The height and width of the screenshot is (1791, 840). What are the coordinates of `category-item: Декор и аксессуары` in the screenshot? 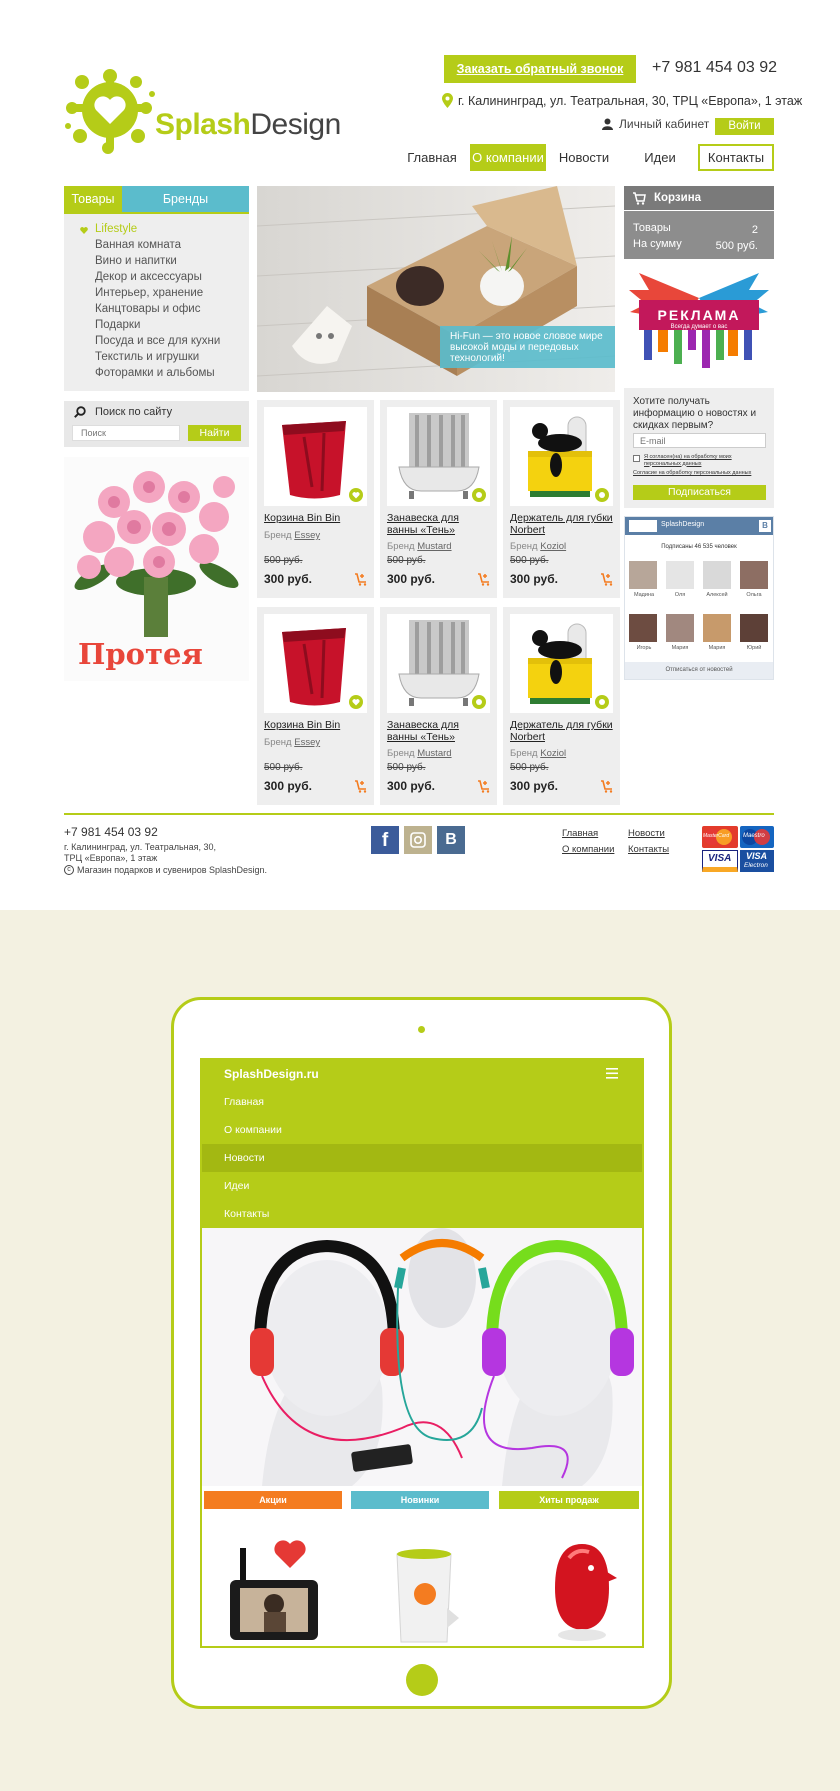 It's located at (148, 277).